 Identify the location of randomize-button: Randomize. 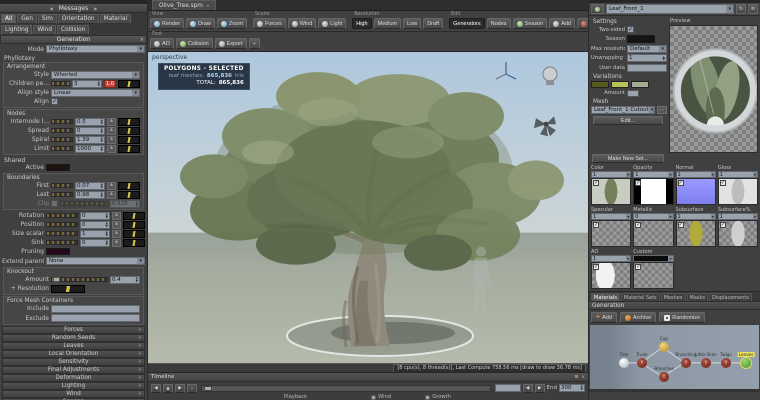
(682, 317).